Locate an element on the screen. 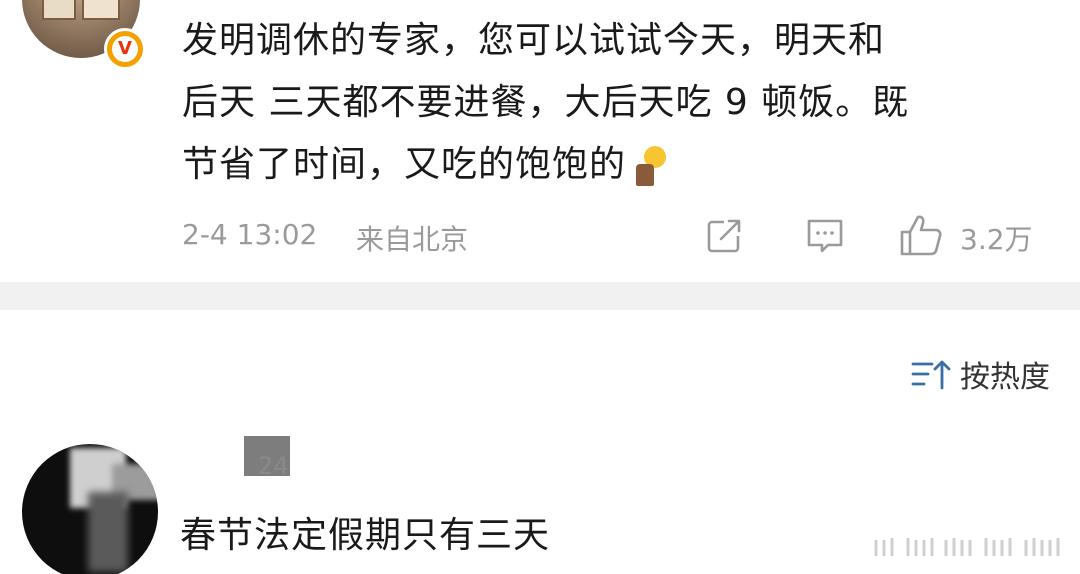 The width and height of the screenshot is (1080, 574). like-count: 3.2万 is located at coordinates (996, 239).